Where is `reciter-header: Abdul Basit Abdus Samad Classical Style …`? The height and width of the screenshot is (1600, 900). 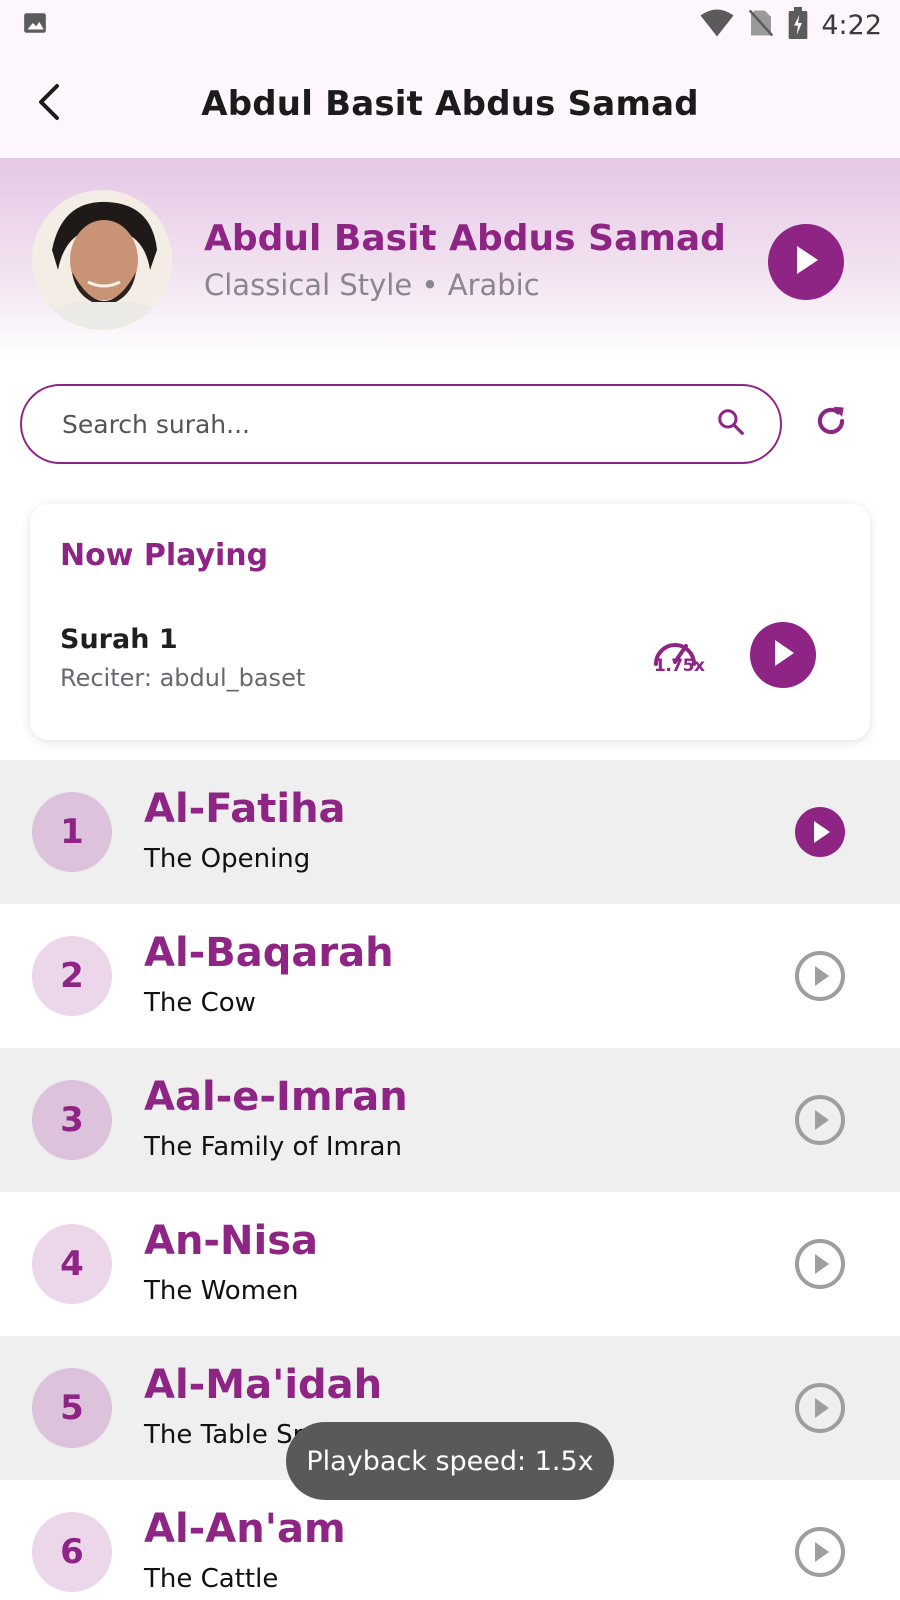
reciter-header: Abdul Basit Abdus Samad Classical Style … is located at coordinates (450, 258).